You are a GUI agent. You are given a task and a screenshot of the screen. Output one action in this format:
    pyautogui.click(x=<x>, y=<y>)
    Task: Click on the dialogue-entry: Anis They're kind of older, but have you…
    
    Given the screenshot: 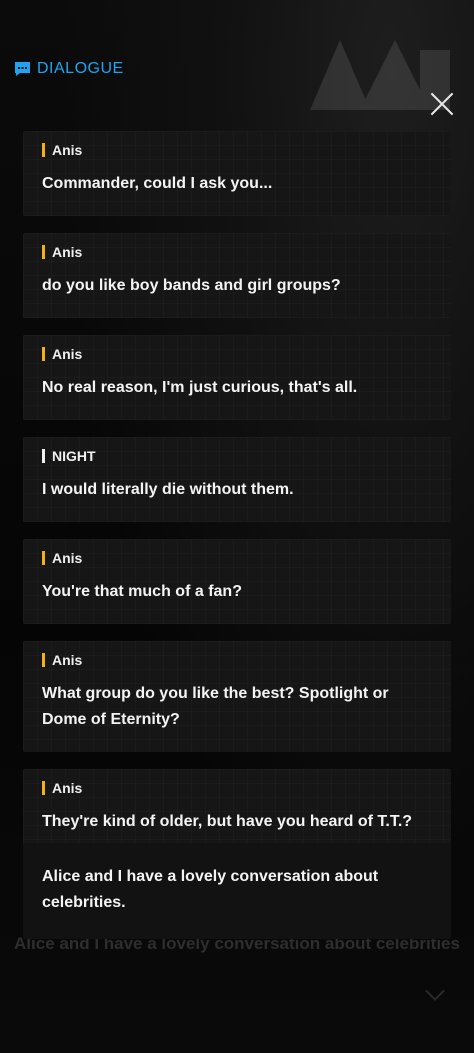 What is the action you would take?
    pyautogui.click(x=237, y=811)
    